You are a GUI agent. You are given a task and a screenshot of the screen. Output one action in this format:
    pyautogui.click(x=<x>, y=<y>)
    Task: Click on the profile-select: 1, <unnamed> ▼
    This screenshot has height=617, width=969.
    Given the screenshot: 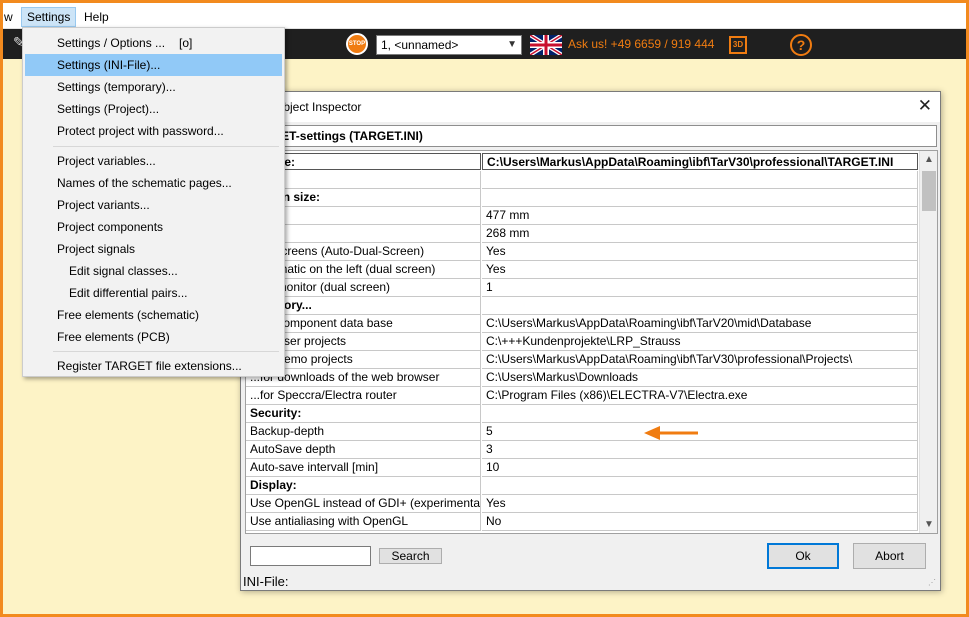 What is the action you would take?
    pyautogui.click(x=449, y=45)
    